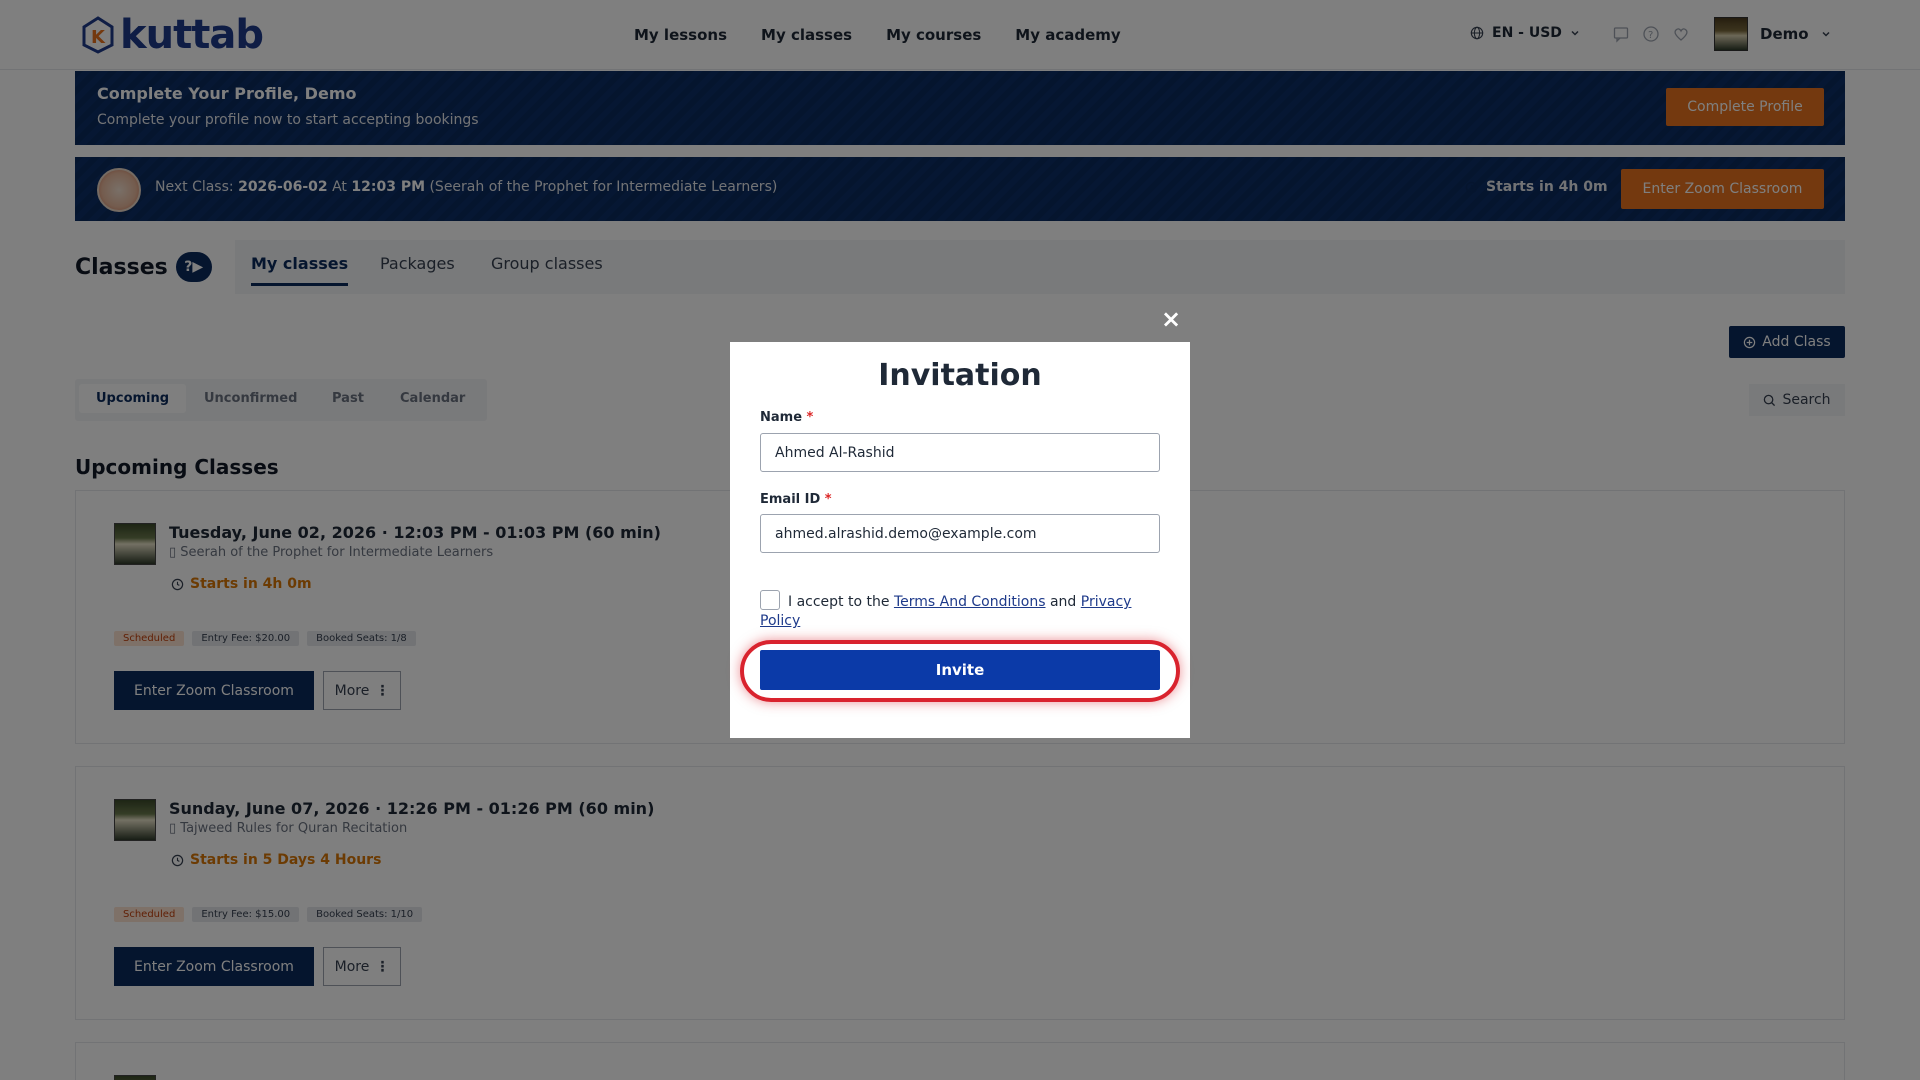  What do you see at coordinates (1063, 602) in the screenshot?
I see `terms-and: and` at bounding box center [1063, 602].